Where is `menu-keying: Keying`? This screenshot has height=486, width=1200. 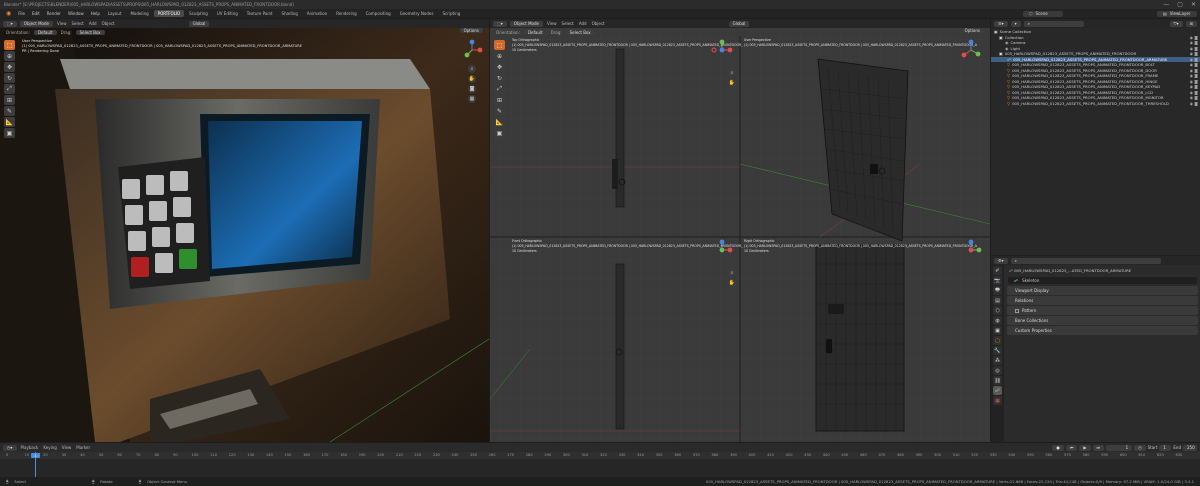
menu-keying: Keying is located at coordinates (49, 447).